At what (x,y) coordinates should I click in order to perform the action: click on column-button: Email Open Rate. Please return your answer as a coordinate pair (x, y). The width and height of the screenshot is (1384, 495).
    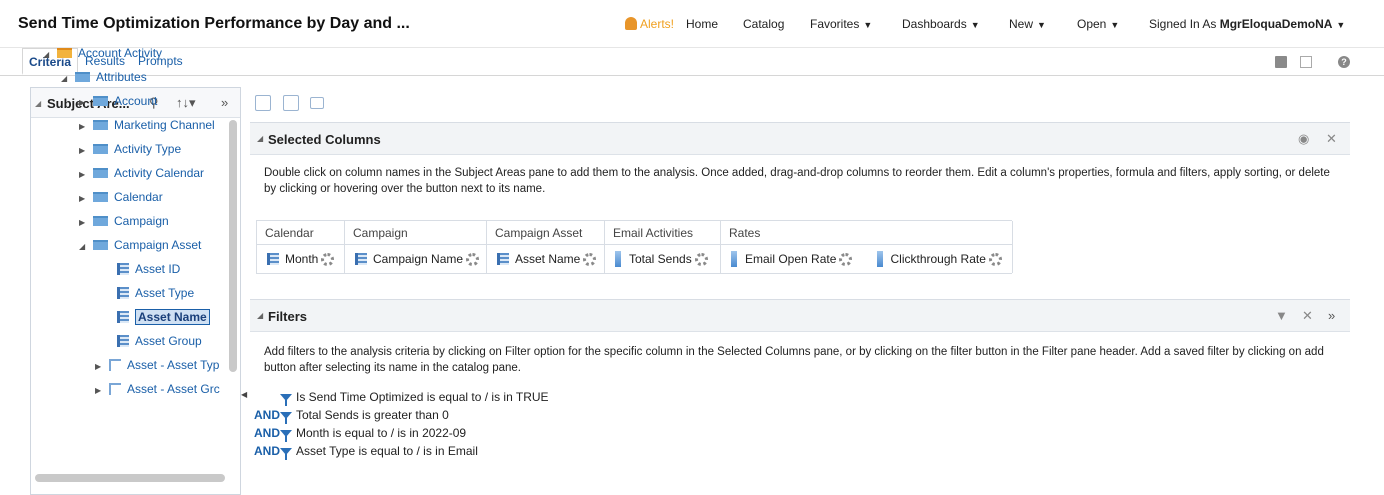
    Looking at the image, I should click on (794, 259).